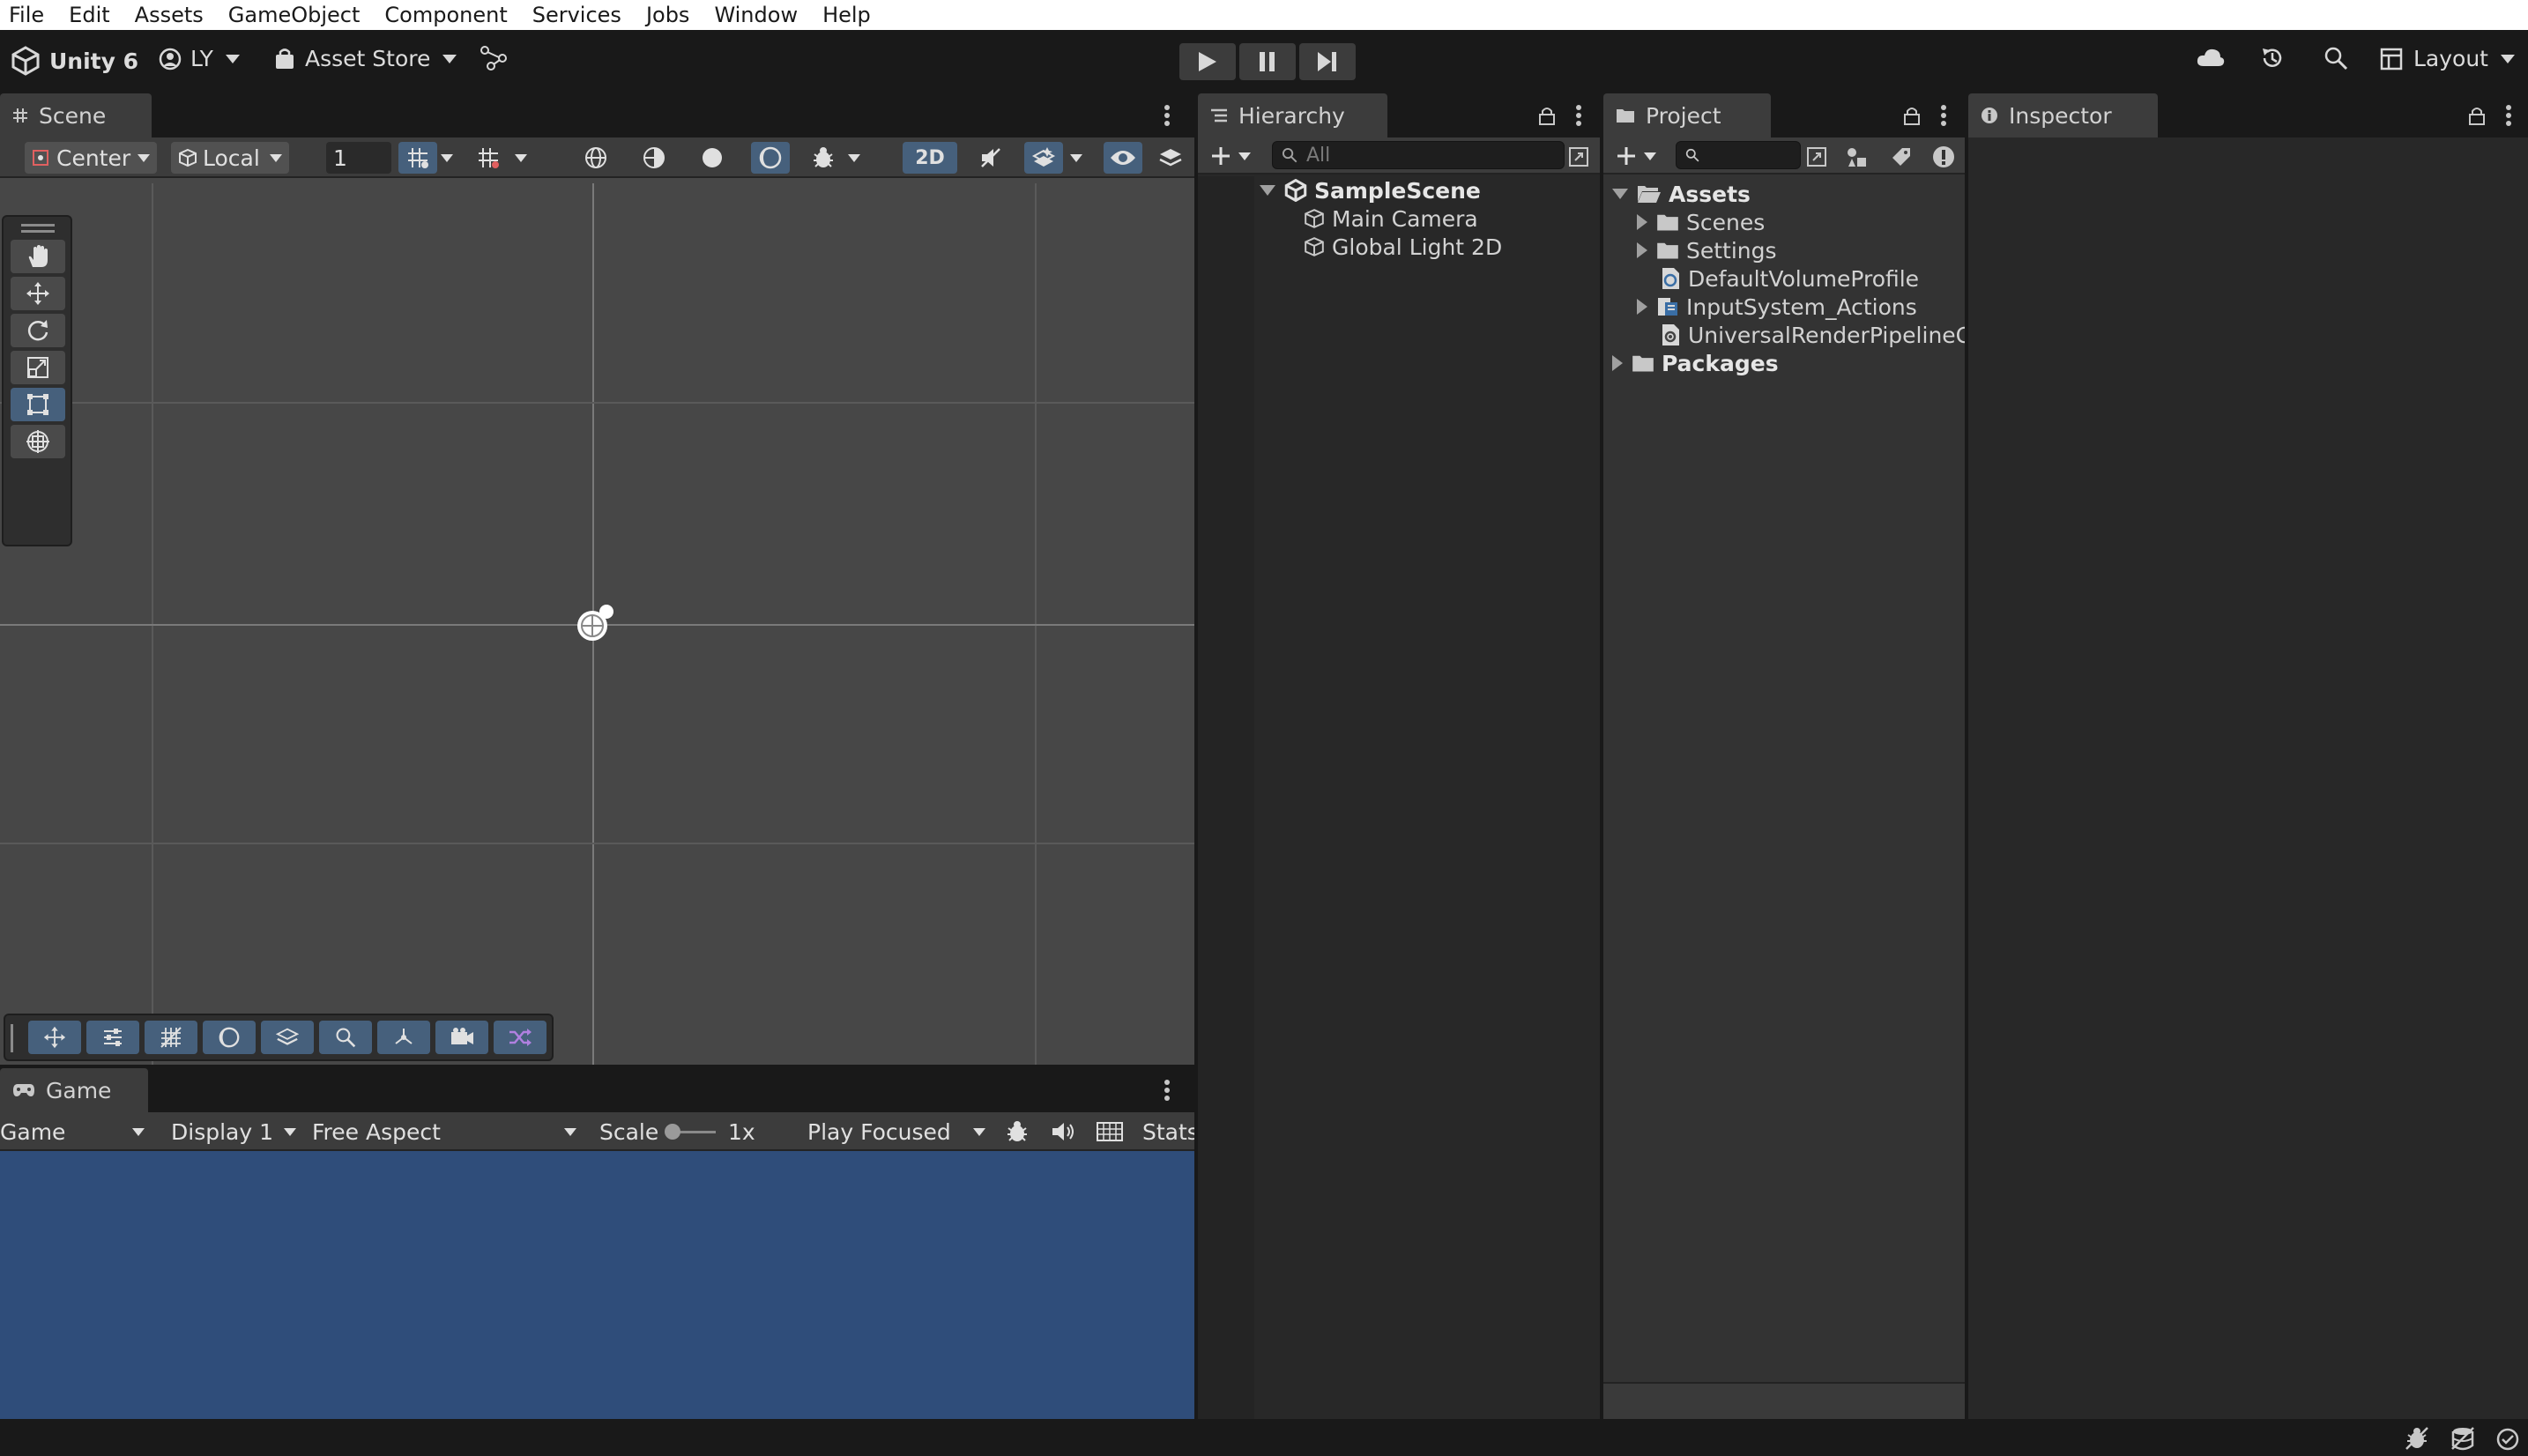  Describe the element at coordinates (1817, 157) in the screenshot. I see `project-search-window-button` at that location.